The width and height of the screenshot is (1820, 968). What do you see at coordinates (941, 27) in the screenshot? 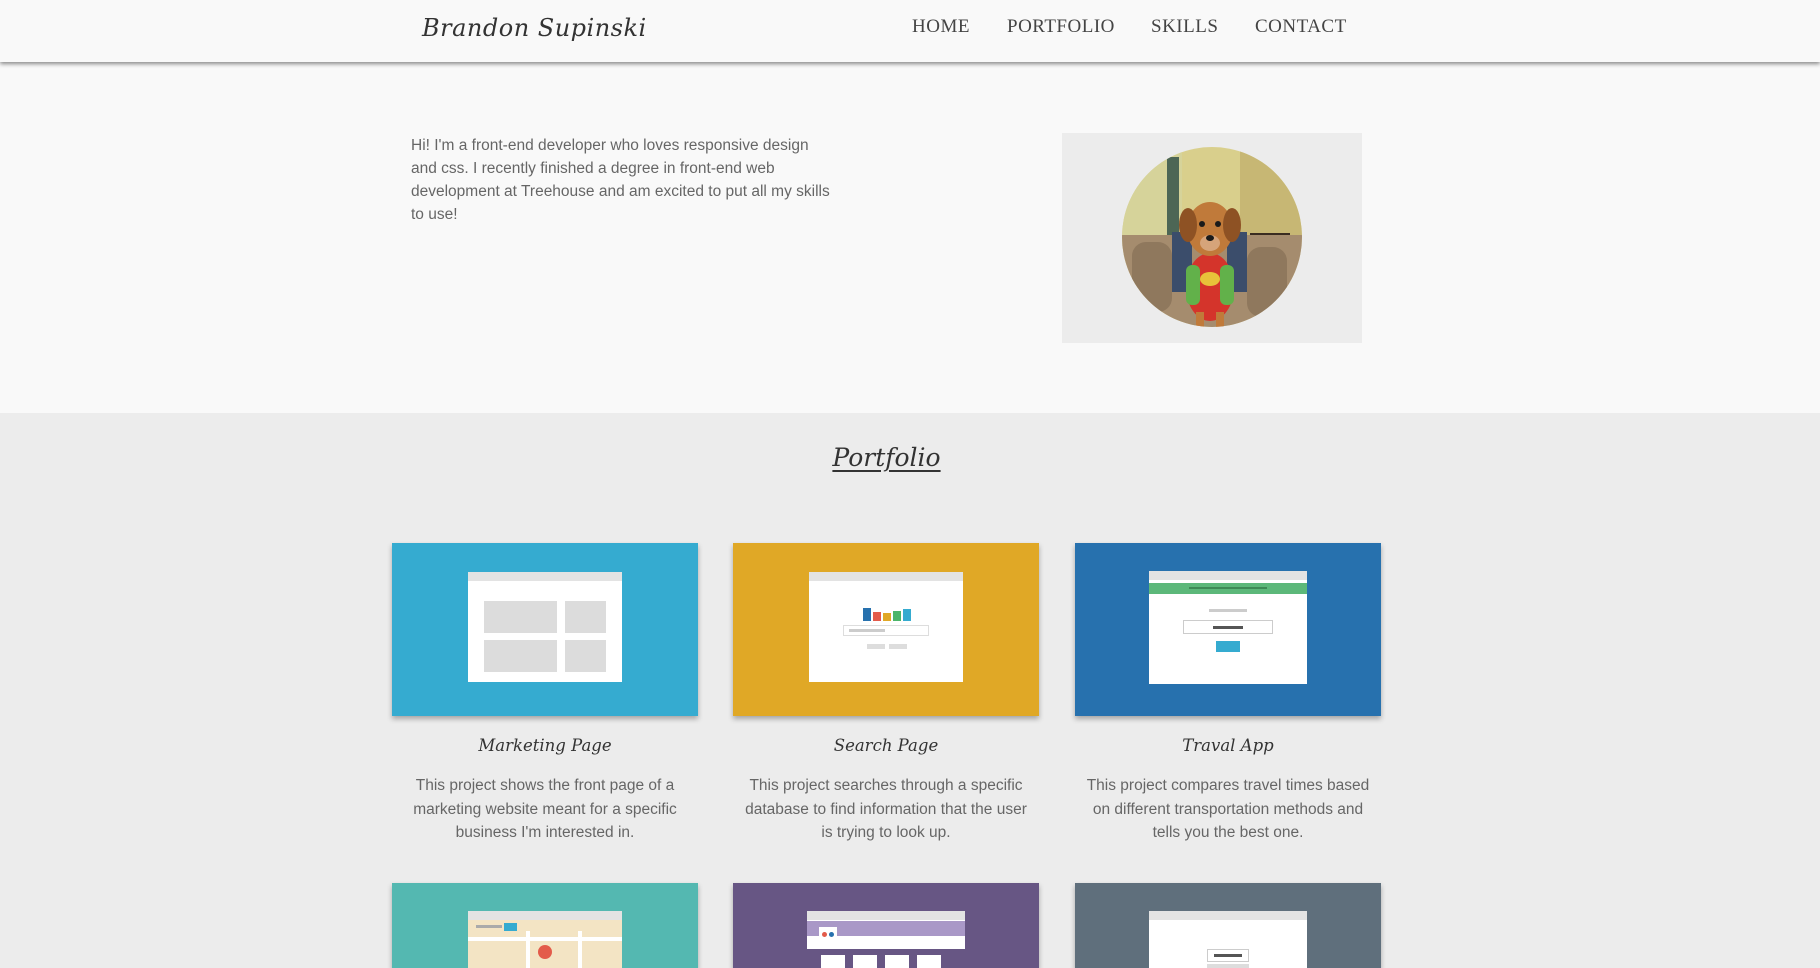
I see `nav-home-link: HOME` at bounding box center [941, 27].